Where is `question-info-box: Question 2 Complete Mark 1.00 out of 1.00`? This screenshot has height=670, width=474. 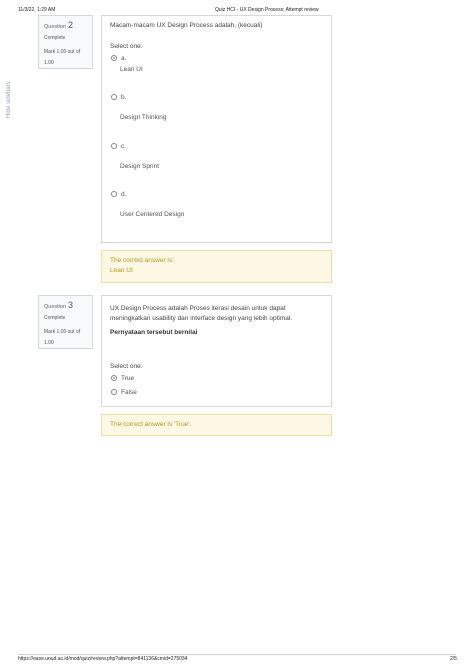 question-info-box: Question 2 Complete Mark 1.00 out of 1.00 is located at coordinates (65, 42).